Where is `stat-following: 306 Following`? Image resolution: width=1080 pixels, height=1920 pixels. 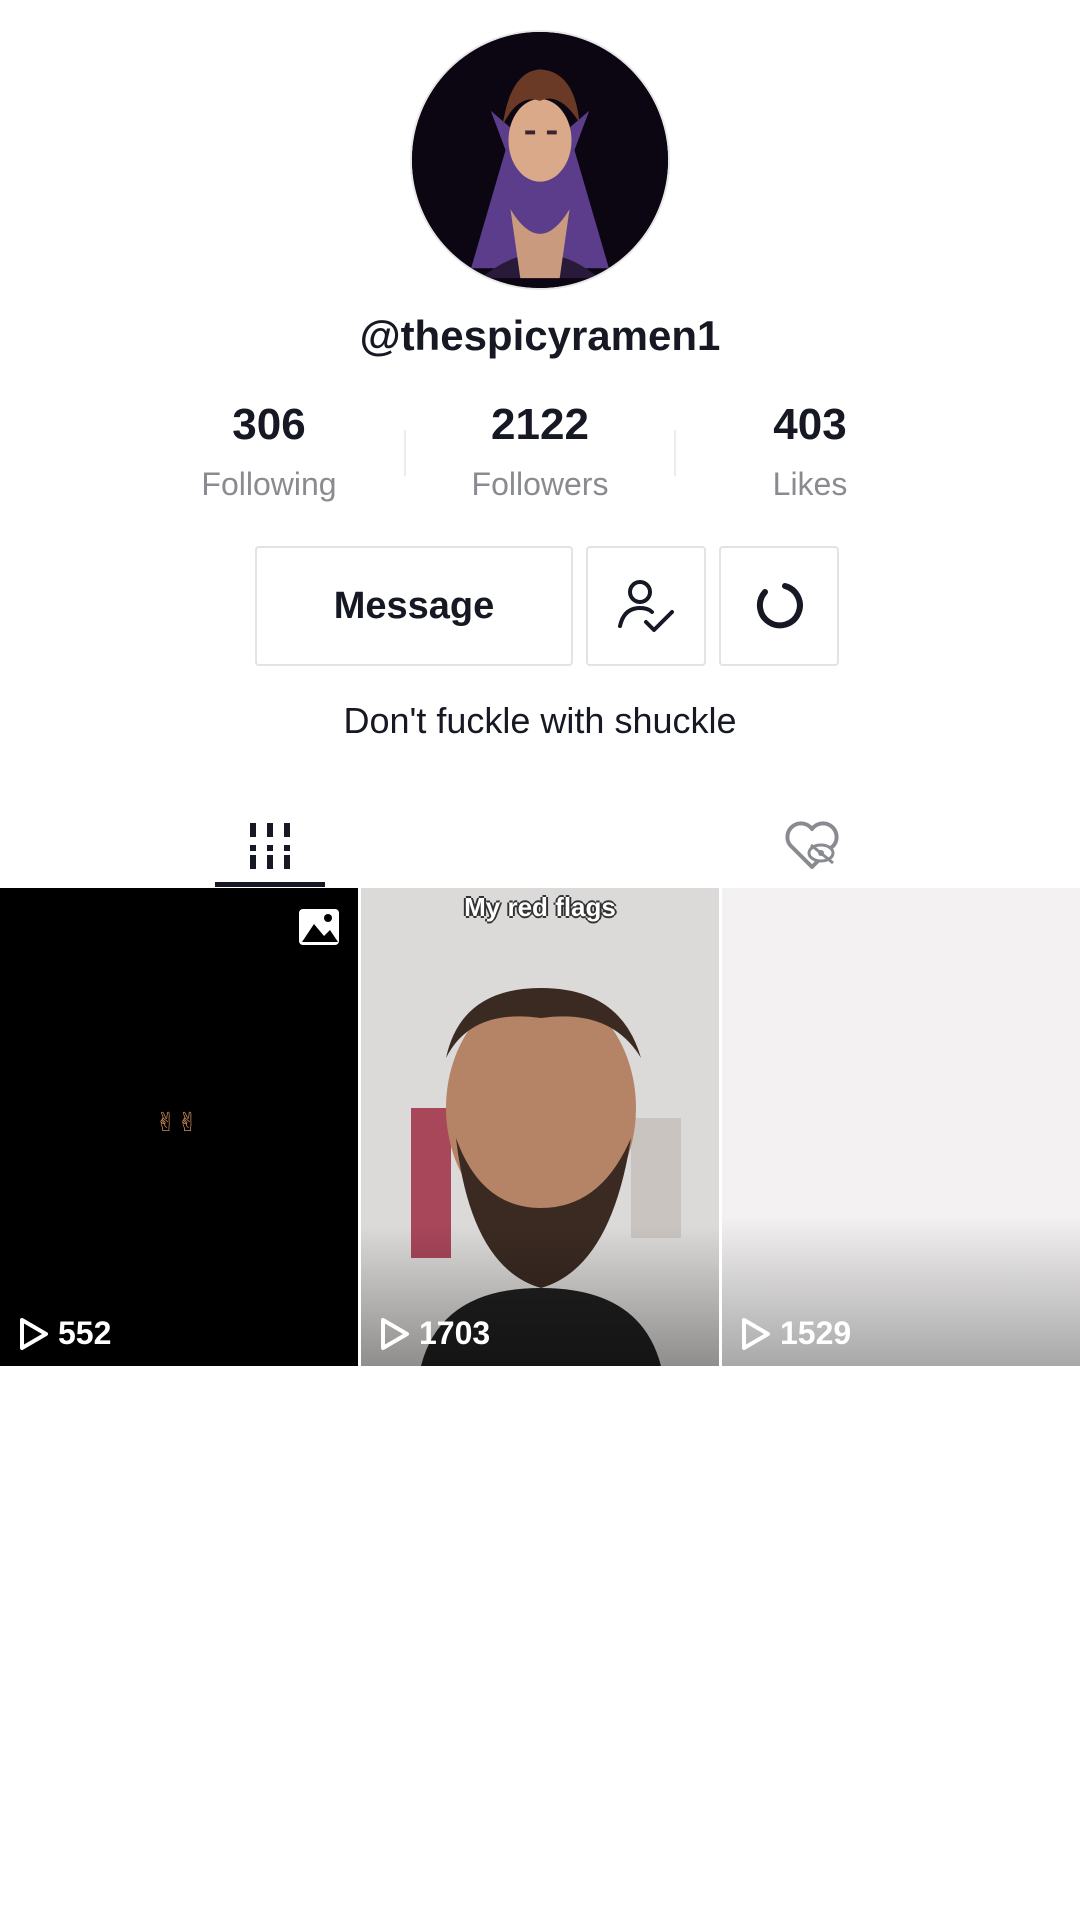
stat-following: 306 Following is located at coordinates (269, 451).